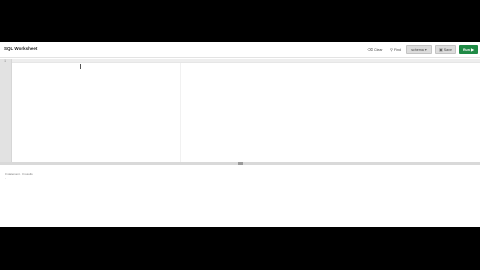 This screenshot has width=480, height=270. I want to click on clear-button: ⌫ Clear, so click(375, 49).